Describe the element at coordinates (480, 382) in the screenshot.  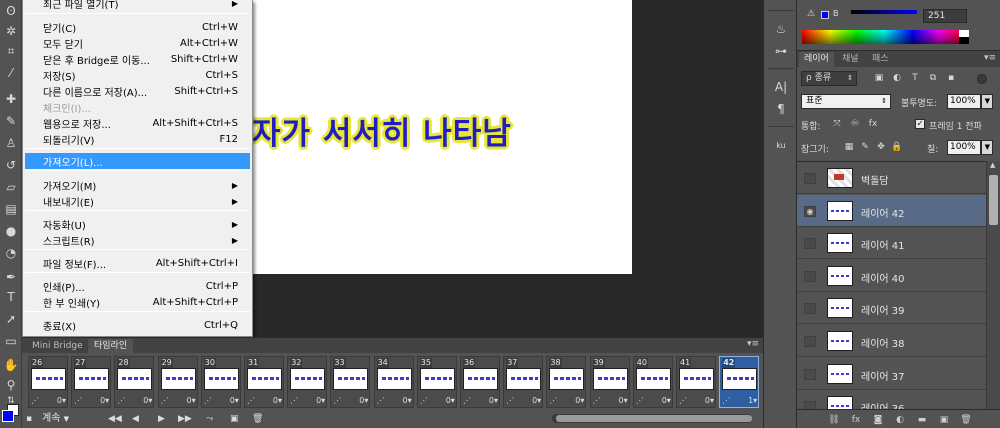
I see `animation-frame: 36 ⋰ 0▾` at that location.